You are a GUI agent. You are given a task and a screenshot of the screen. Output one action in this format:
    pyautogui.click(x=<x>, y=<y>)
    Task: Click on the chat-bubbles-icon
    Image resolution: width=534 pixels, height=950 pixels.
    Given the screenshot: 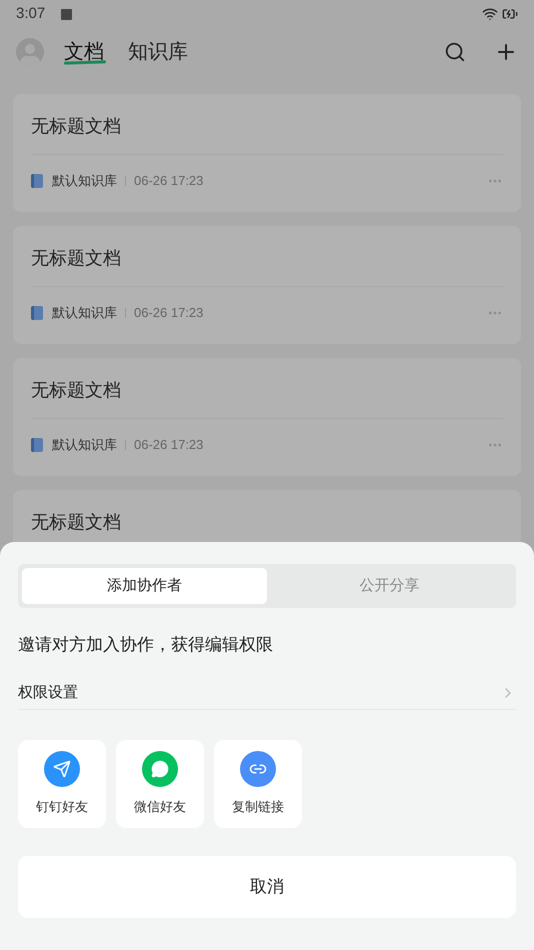 What is the action you would take?
    pyautogui.click(x=160, y=768)
    